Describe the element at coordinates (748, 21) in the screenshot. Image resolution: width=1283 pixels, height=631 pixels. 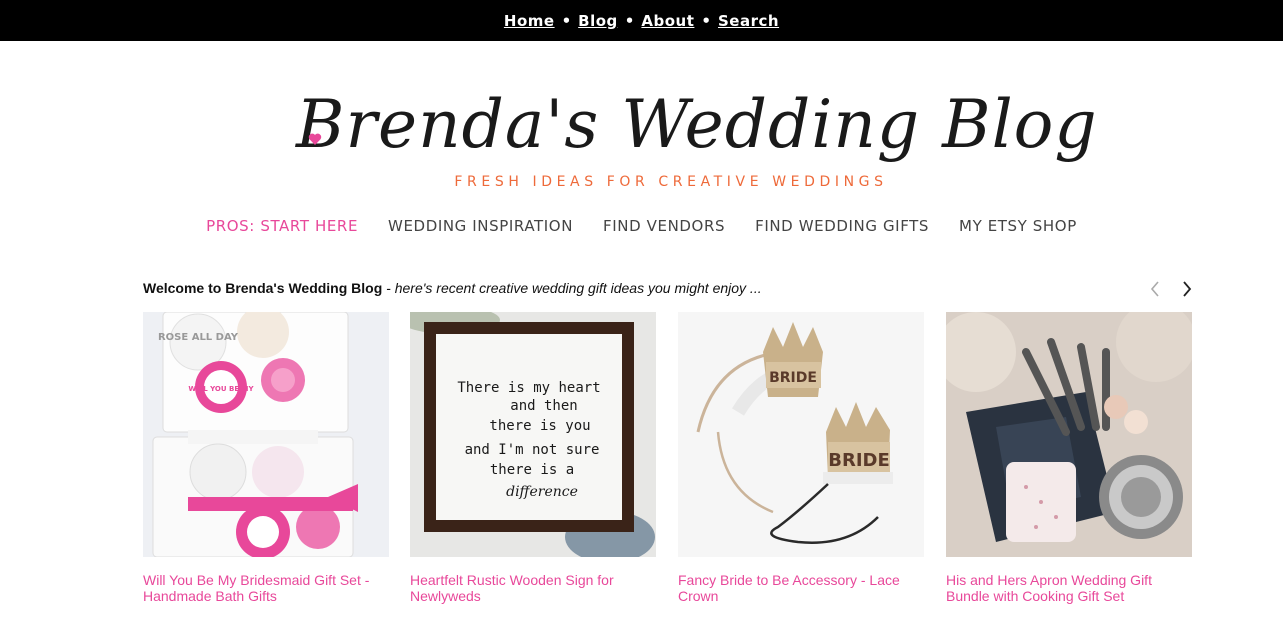
I see `top-nav-search-link: Search` at that location.